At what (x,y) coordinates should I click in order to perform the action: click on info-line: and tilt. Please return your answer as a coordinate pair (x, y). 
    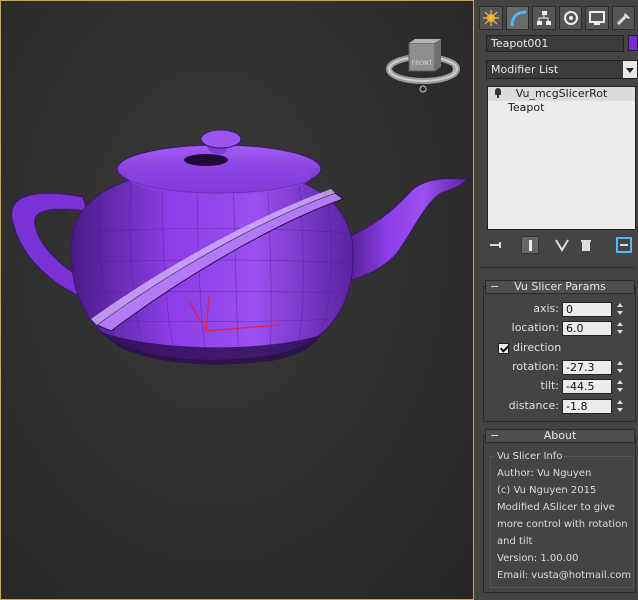
    Looking at the image, I should click on (515, 541).